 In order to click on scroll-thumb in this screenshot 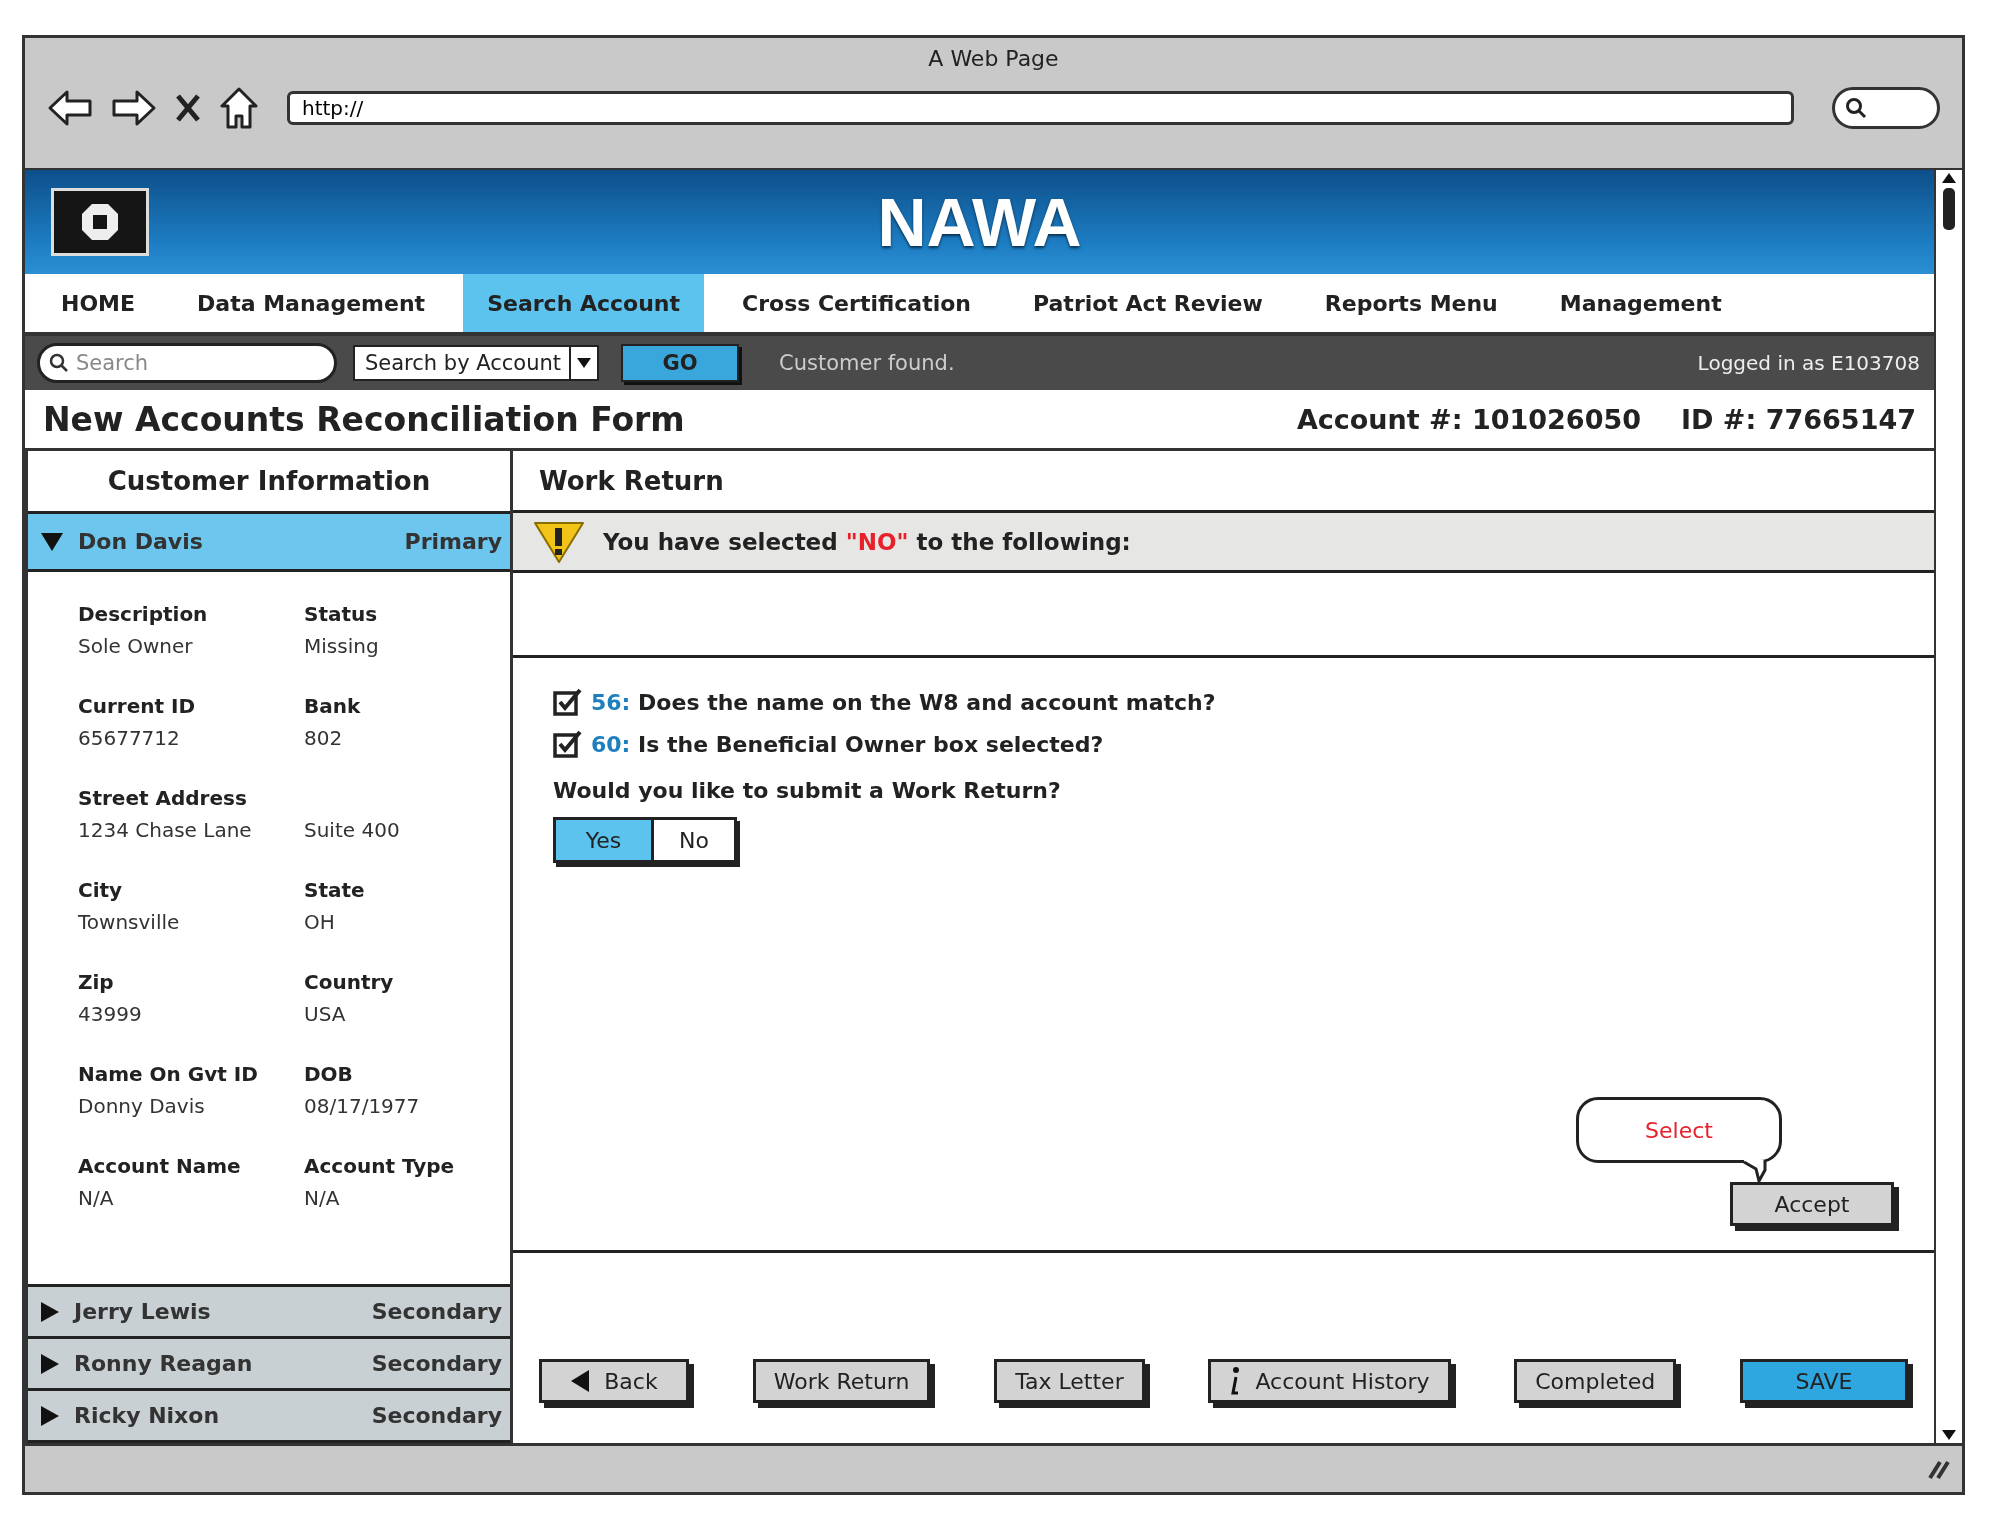, I will do `click(1949, 209)`.